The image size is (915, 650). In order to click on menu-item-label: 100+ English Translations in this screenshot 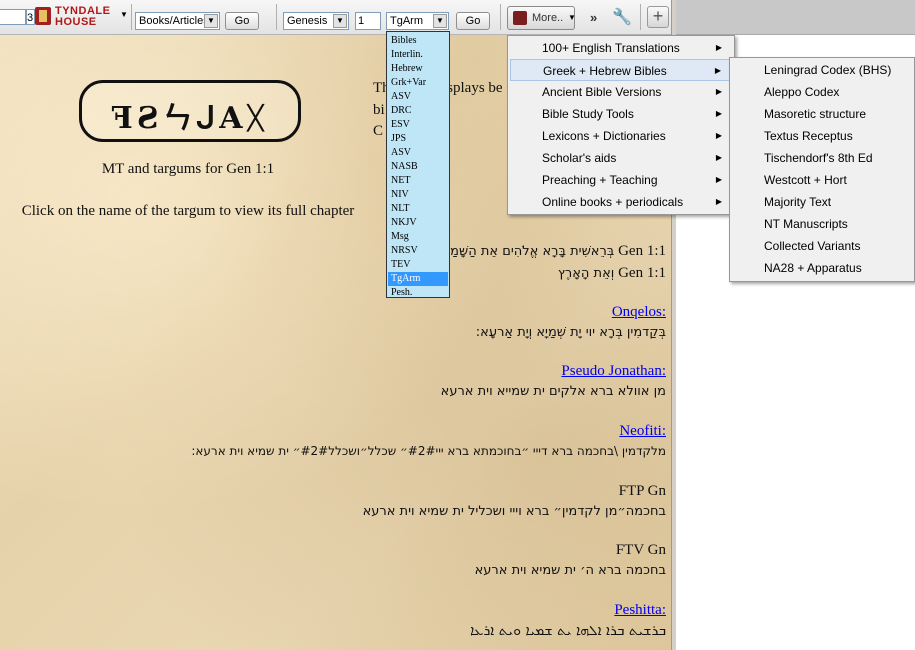, I will do `click(611, 48)`.